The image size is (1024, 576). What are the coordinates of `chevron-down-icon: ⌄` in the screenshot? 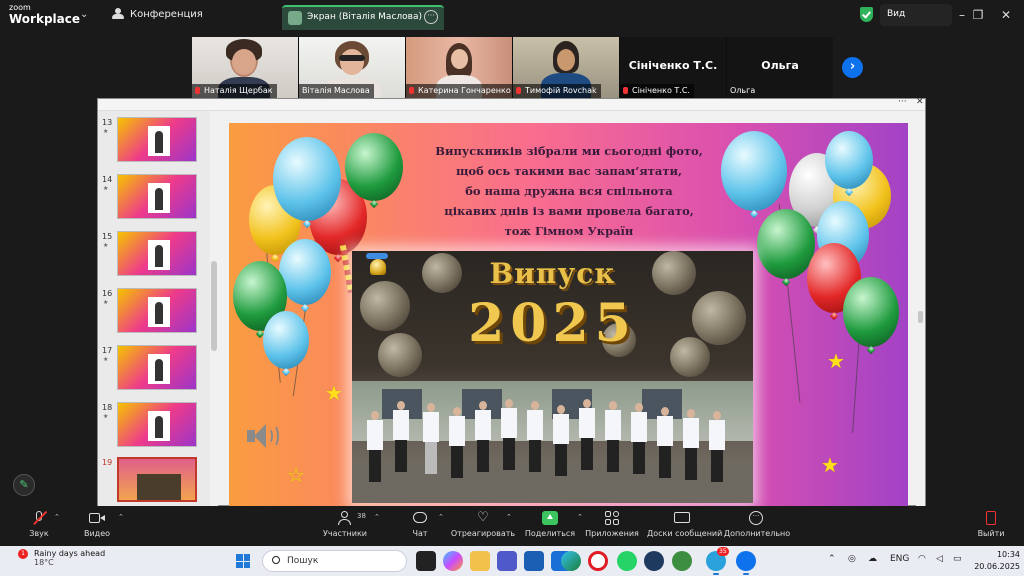 It's located at (84, 14).